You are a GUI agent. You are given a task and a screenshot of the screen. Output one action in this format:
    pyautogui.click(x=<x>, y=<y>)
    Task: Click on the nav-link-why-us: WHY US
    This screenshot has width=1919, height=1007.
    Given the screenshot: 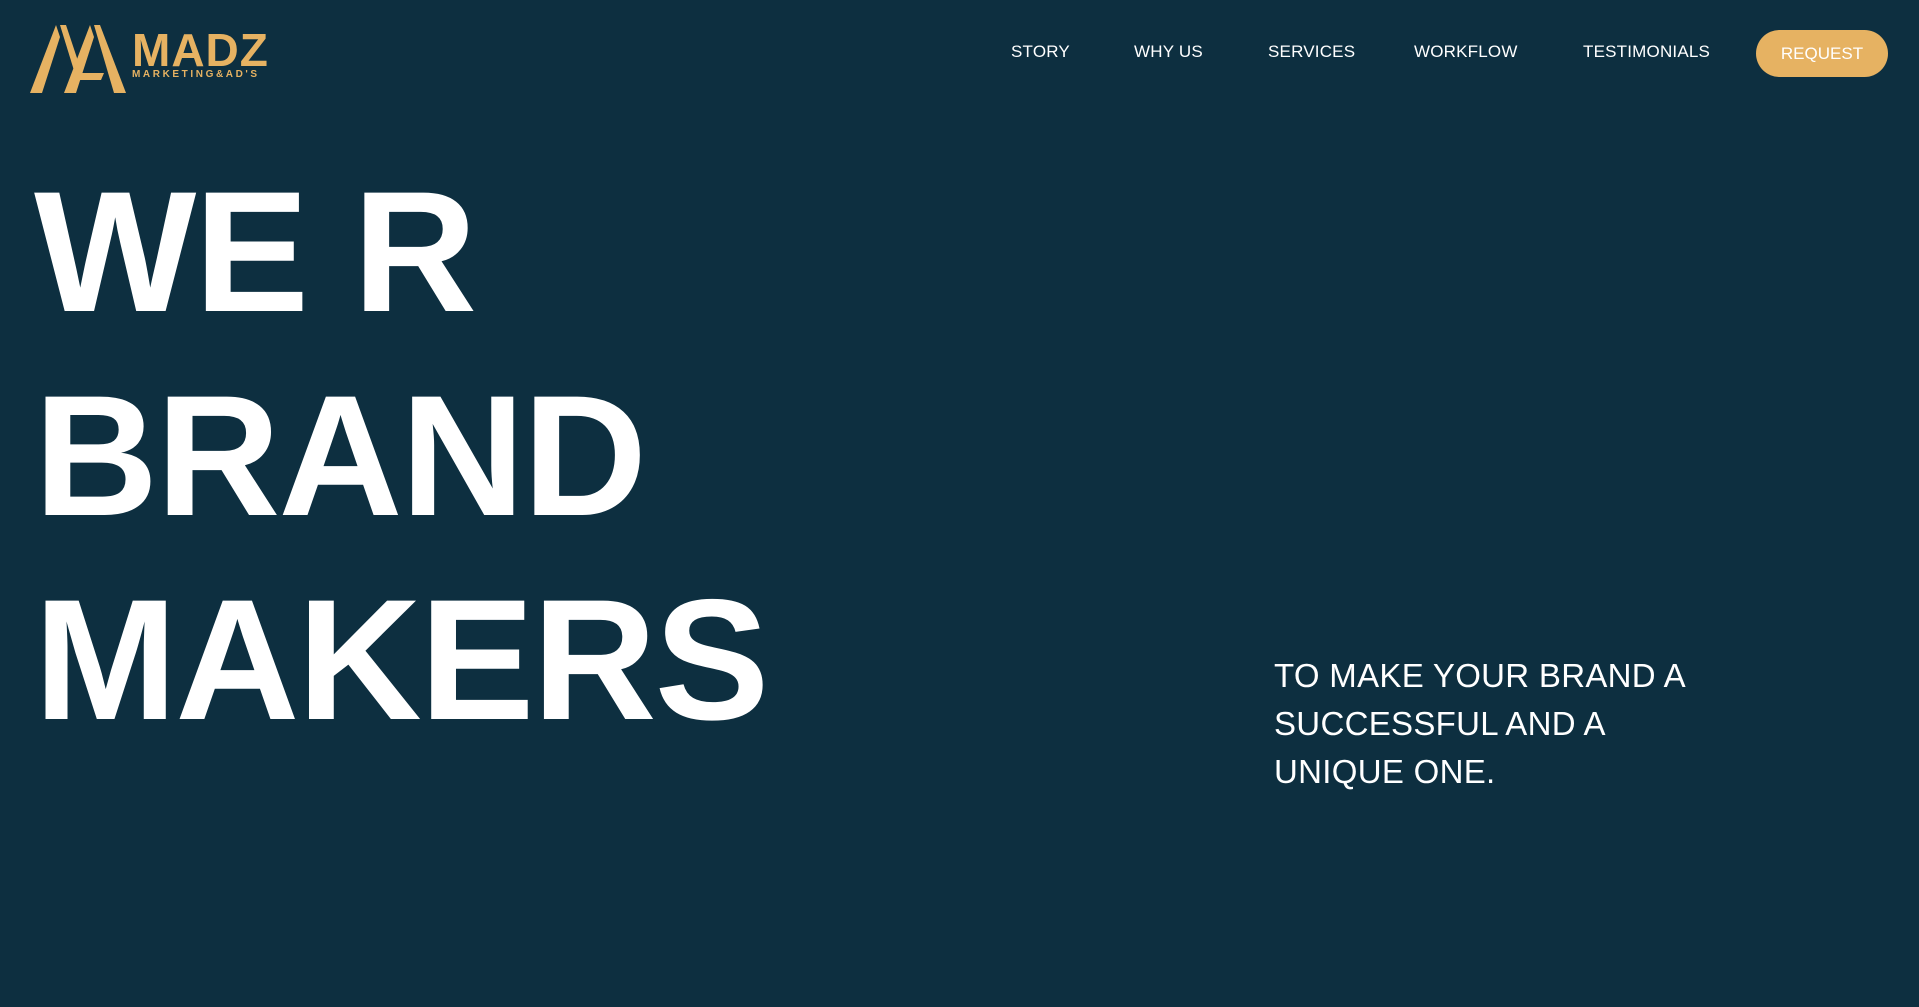 What is the action you would take?
    pyautogui.click(x=1168, y=52)
    